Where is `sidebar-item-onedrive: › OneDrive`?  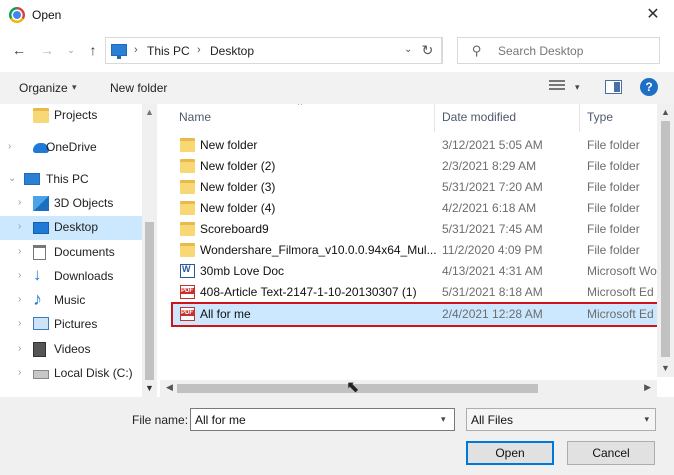
sidebar-item-onedrive: › OneDrive is located at coordinates (71, 148).